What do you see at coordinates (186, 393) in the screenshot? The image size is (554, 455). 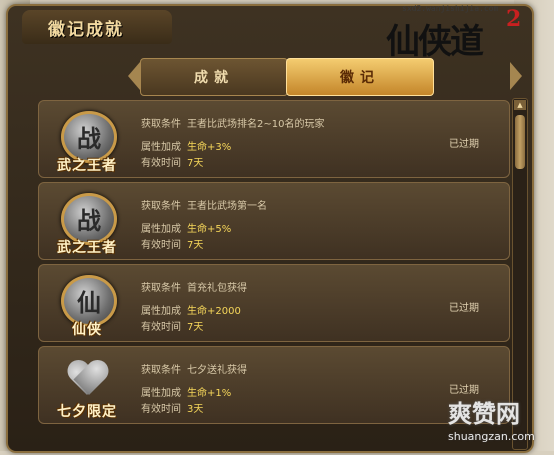 I see `bonus-line: 属性加成 生命+1%` at bounding box center [186, 393].